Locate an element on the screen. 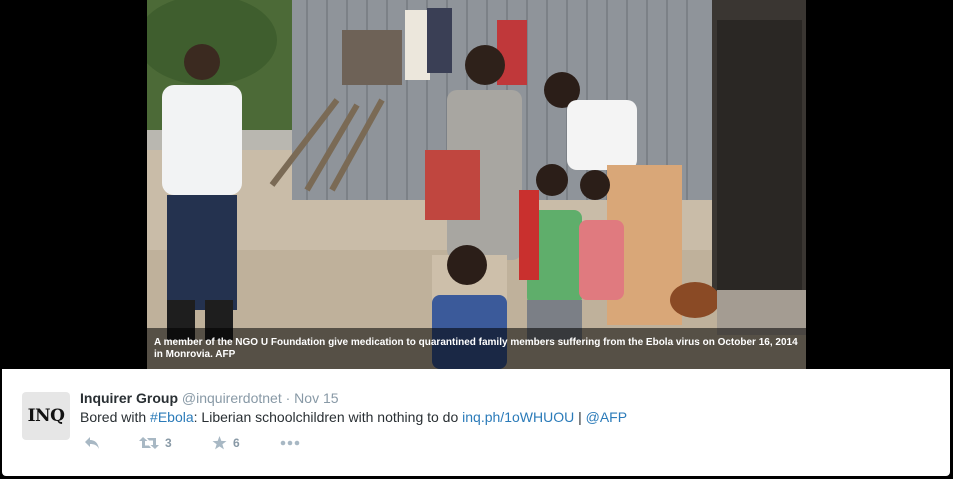 The height and width of the screenshot is (479, 953). retweet-count: 3 is located at coordinates (168, 443).